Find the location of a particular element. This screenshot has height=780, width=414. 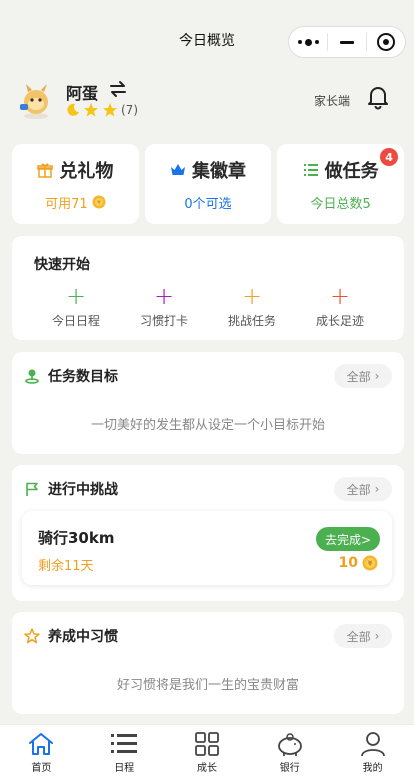

profile-row: 阿蛋 (7) 家长端 is located at coordinates (208, 101).